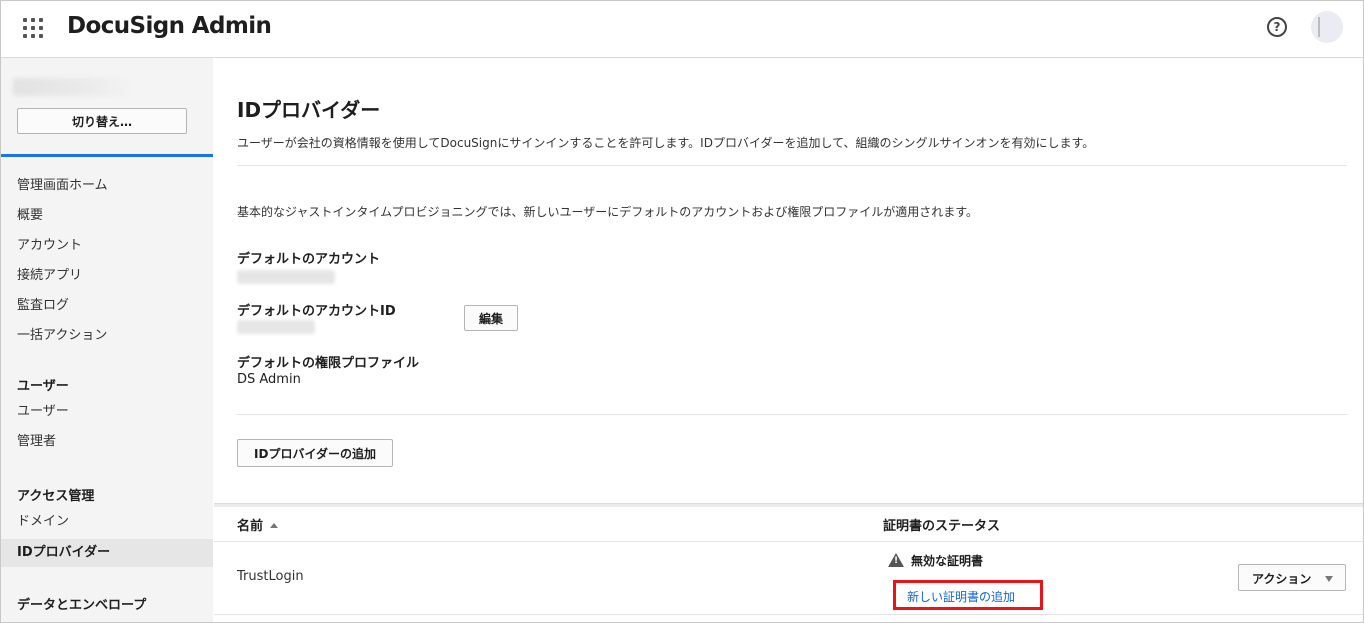 This screenshot has width=1364, height=623. What do you see at coordinates (1327, 27) in the screenshot?
I see `avatar` at bounding box center [1327, 27].